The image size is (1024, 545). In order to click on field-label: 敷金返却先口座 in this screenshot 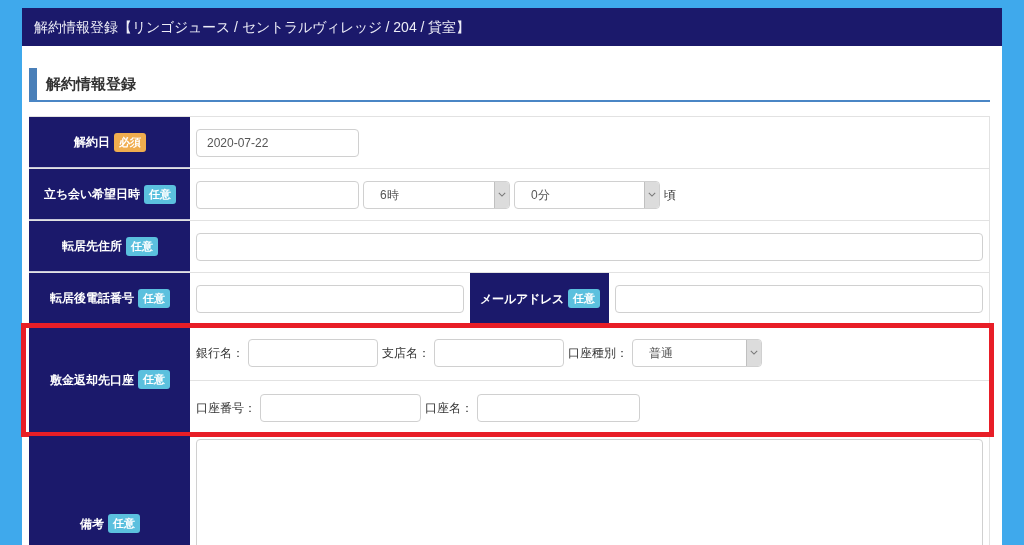, I will do `click(91, 380)`.